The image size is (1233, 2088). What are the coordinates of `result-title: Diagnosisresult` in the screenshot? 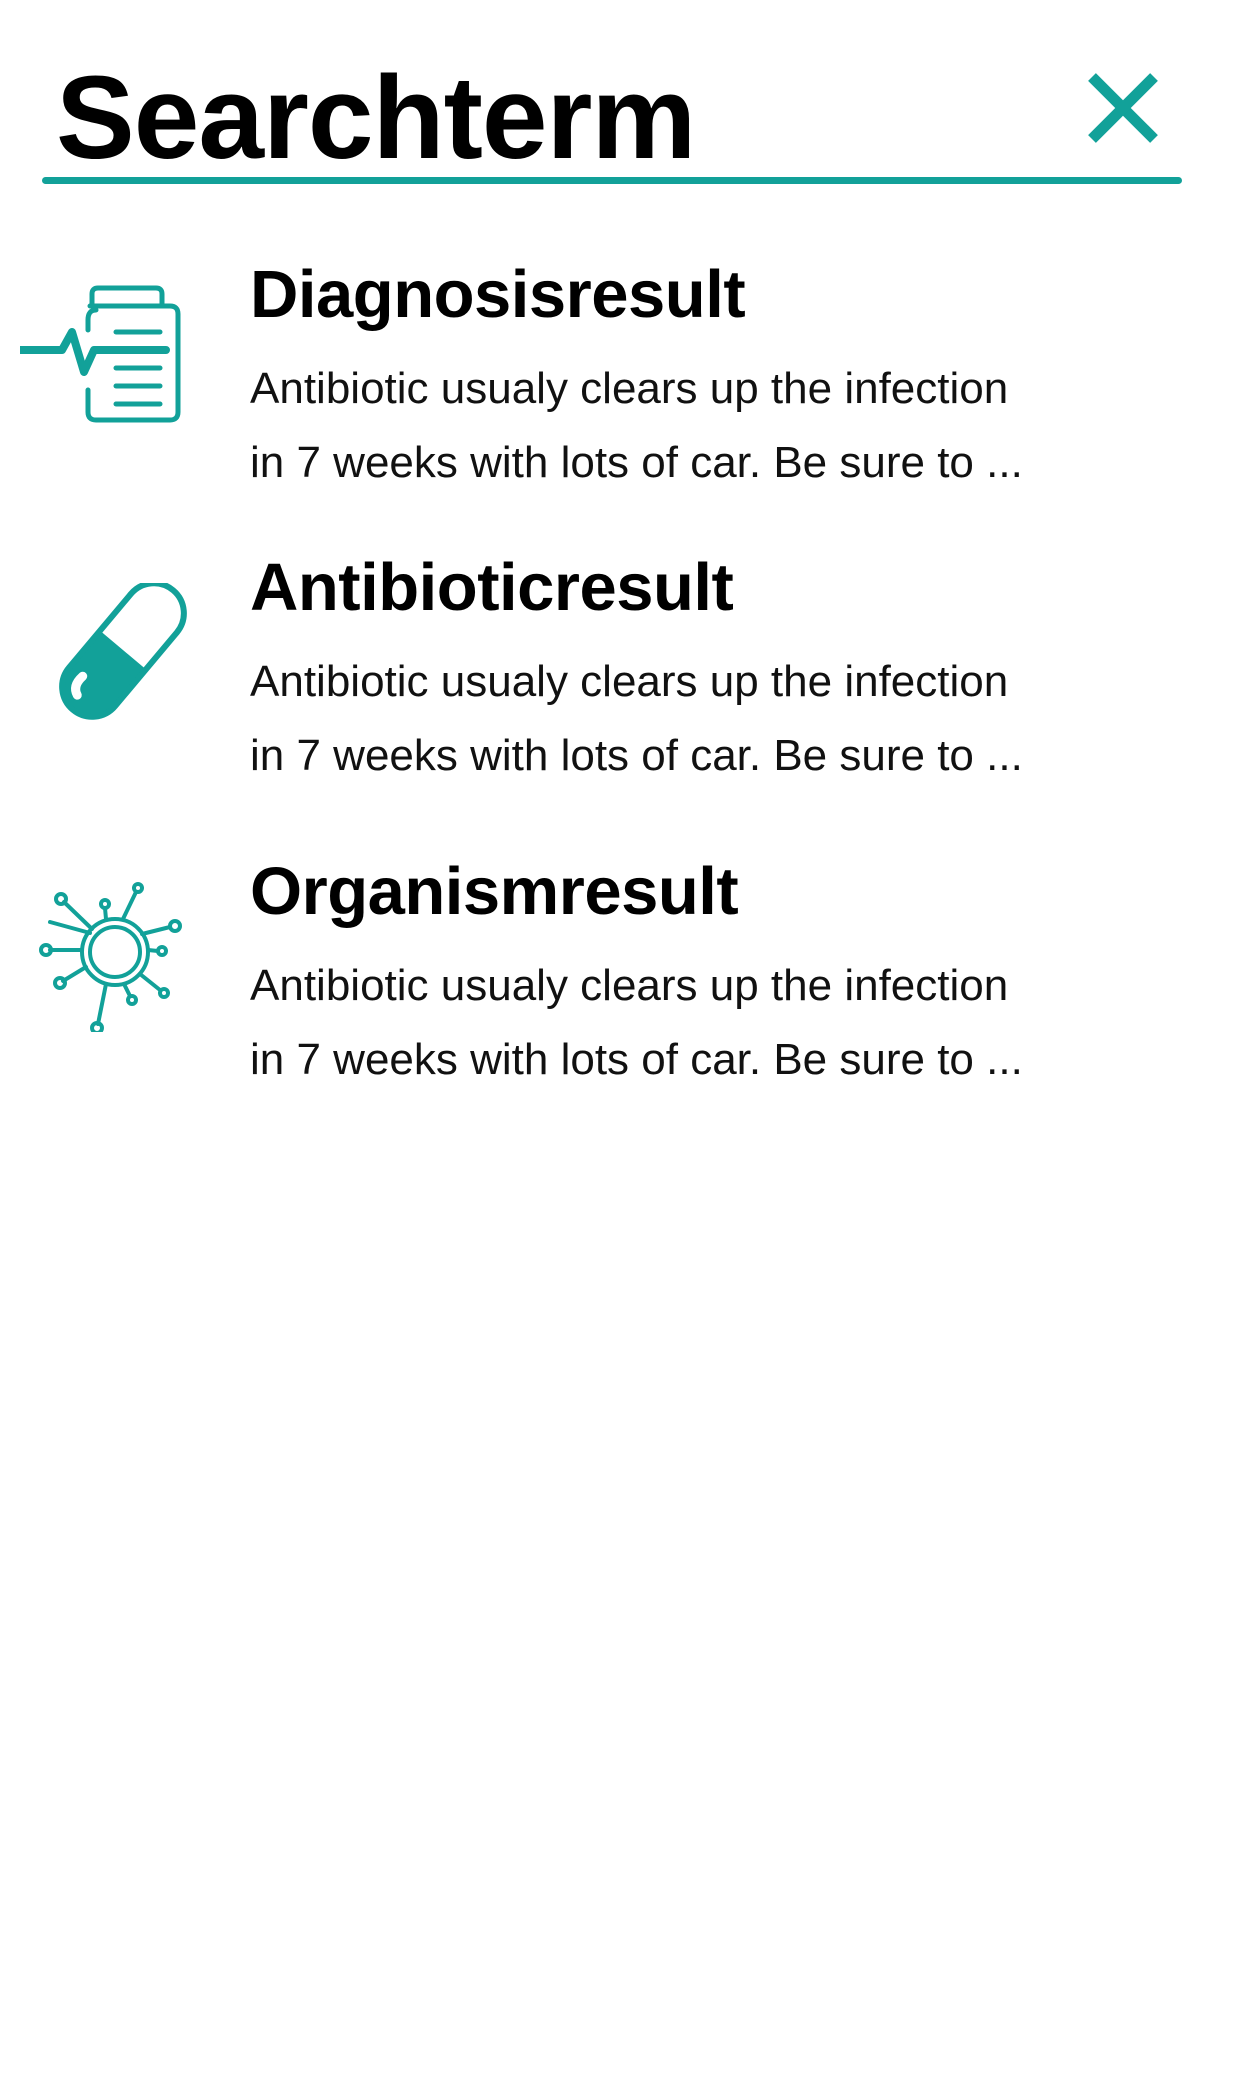 It's located at (498, 294).